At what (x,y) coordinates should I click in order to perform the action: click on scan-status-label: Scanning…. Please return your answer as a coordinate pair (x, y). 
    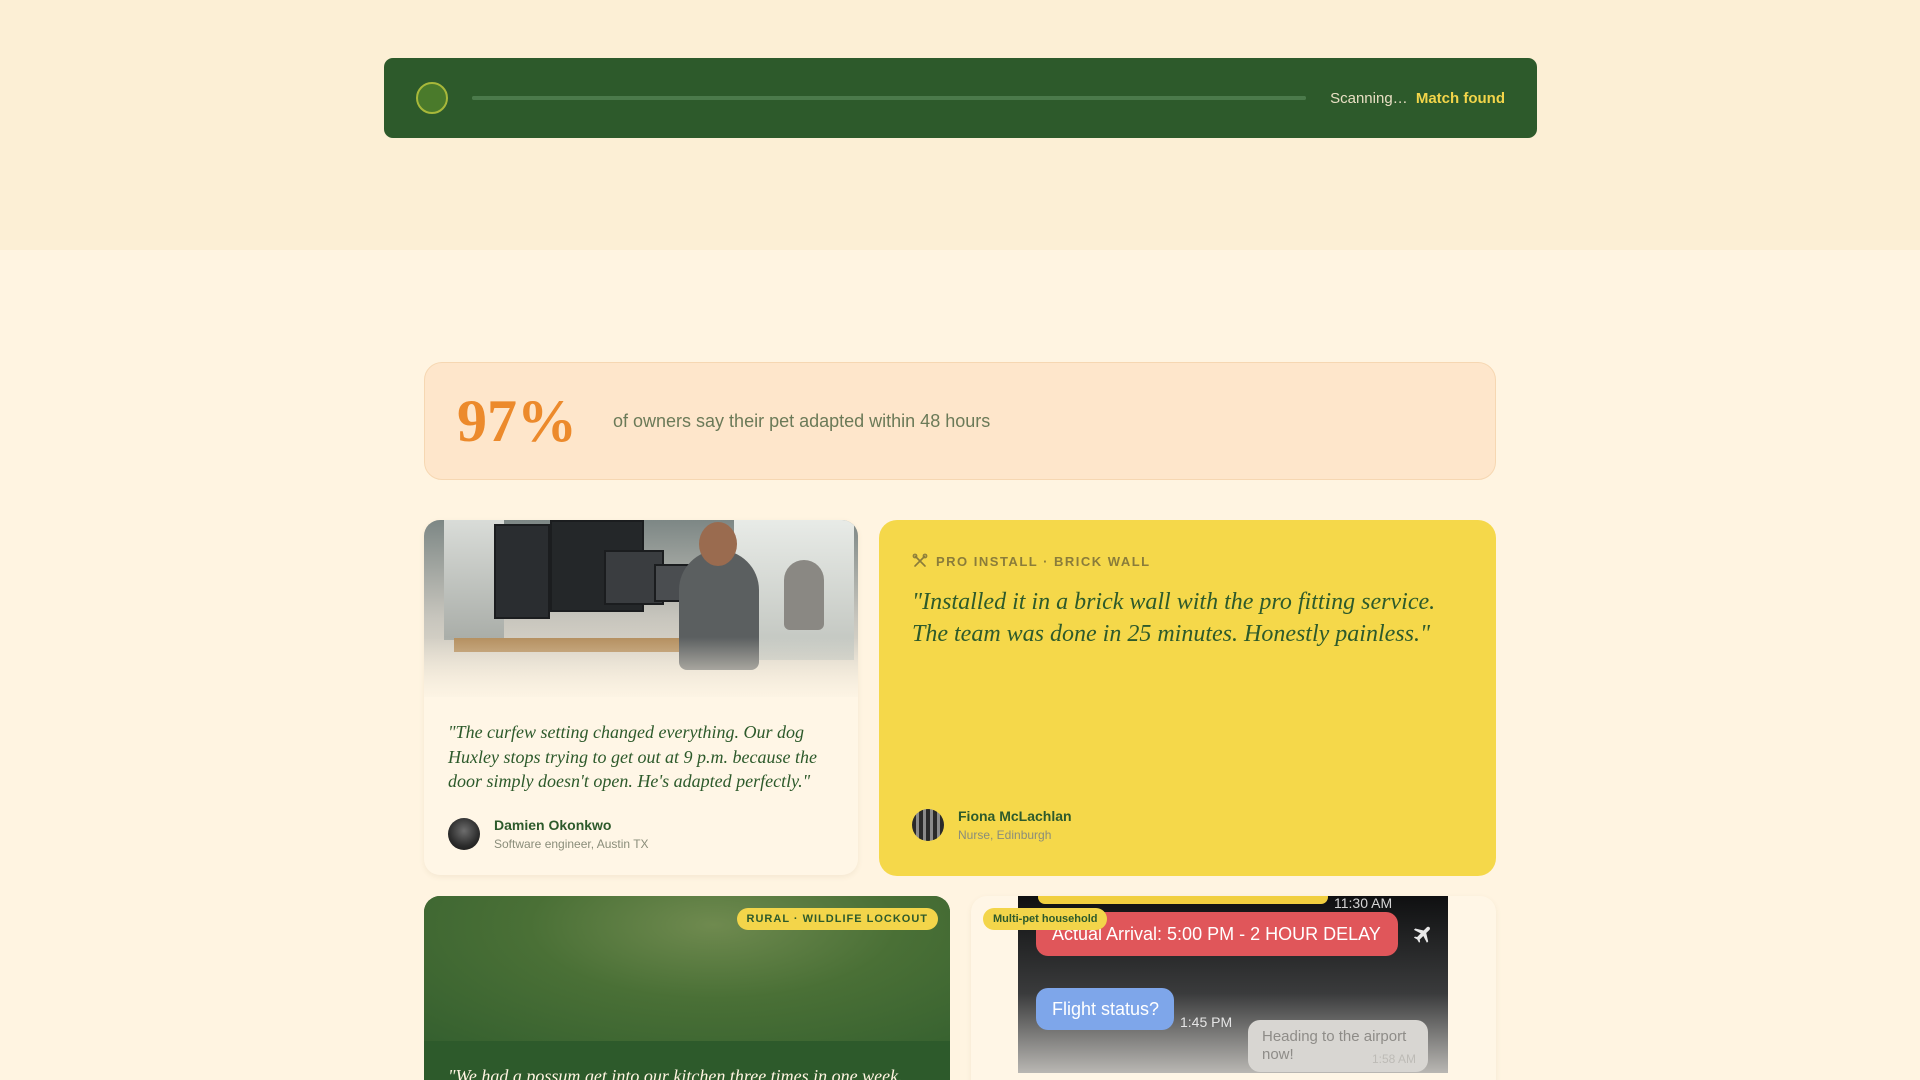
    Looking at the image, I should click on (1369, 98).